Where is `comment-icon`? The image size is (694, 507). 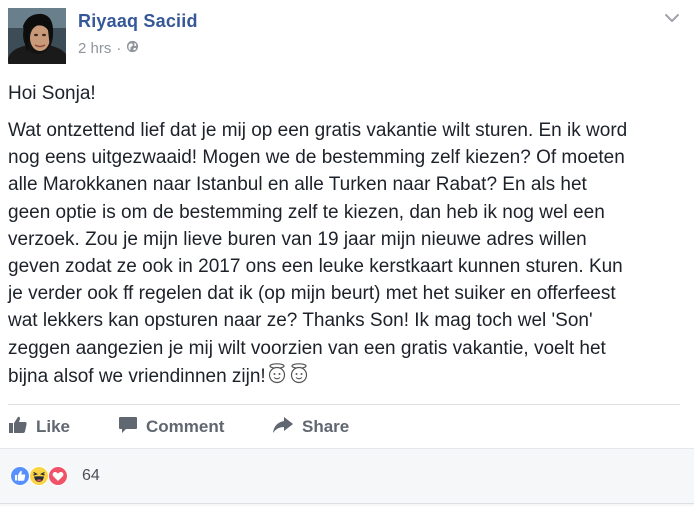 comment-icon is located at coordinates (128, 427).